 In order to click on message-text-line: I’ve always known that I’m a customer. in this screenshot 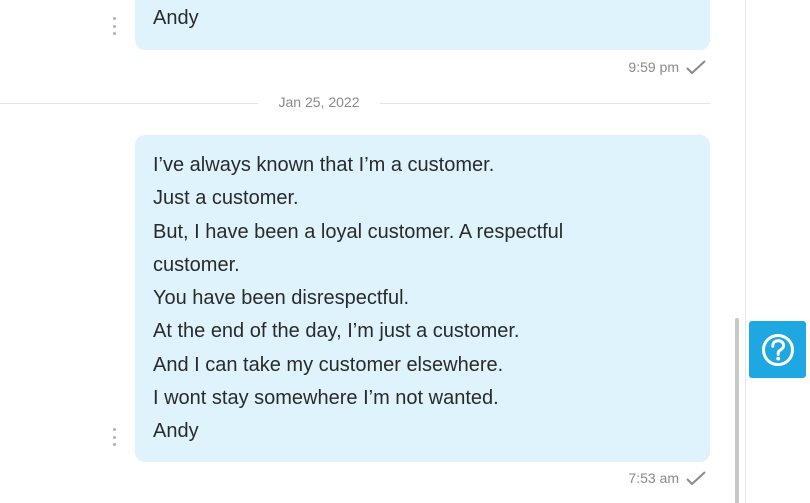, I will do `click(324, 165)`.